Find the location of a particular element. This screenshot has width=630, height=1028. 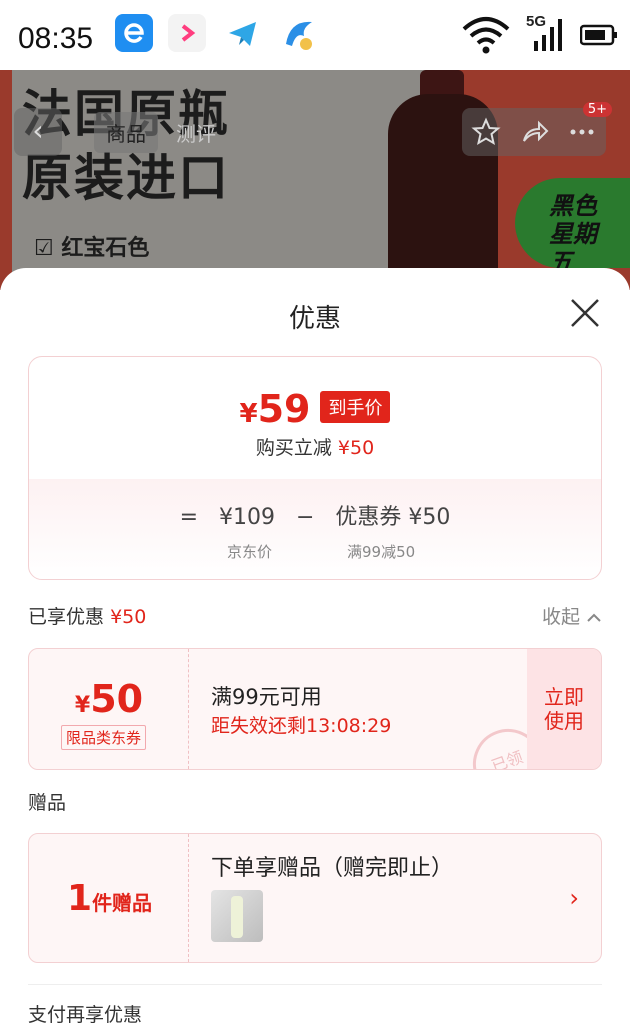

final-price-tag: 到手价 is located at coordinates (355, 407).